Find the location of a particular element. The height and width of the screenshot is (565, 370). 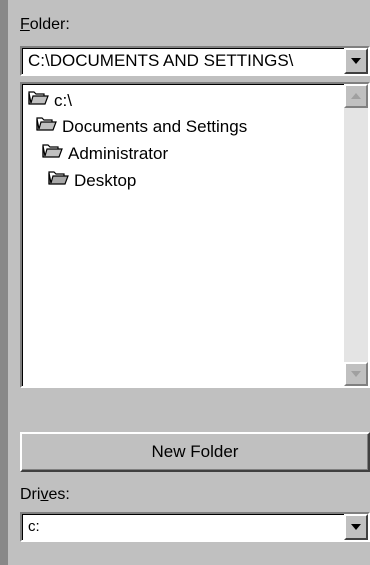

tree-item-label: Administrator is located at coordinates (118, 153).